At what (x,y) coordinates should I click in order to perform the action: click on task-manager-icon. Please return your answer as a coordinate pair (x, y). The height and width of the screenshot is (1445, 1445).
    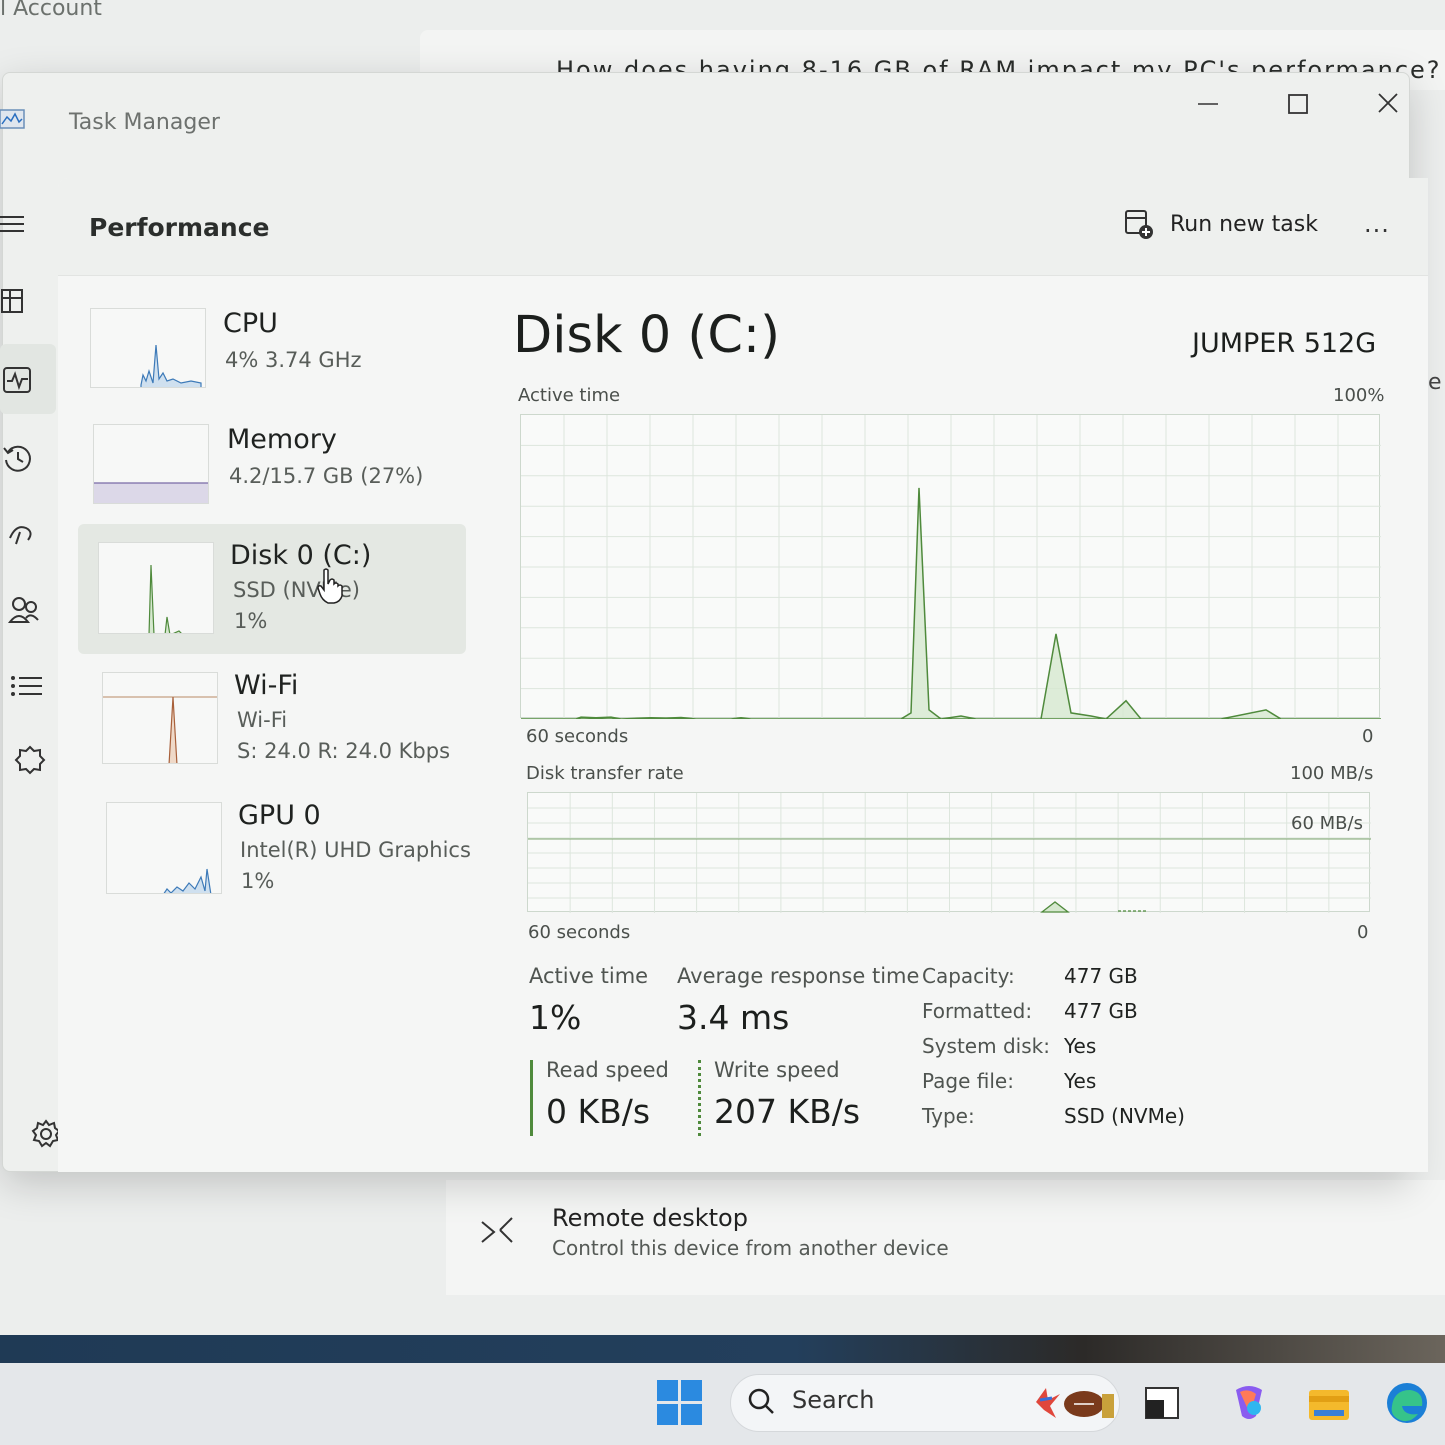
    Looking at the image, I should click on (12, 119).